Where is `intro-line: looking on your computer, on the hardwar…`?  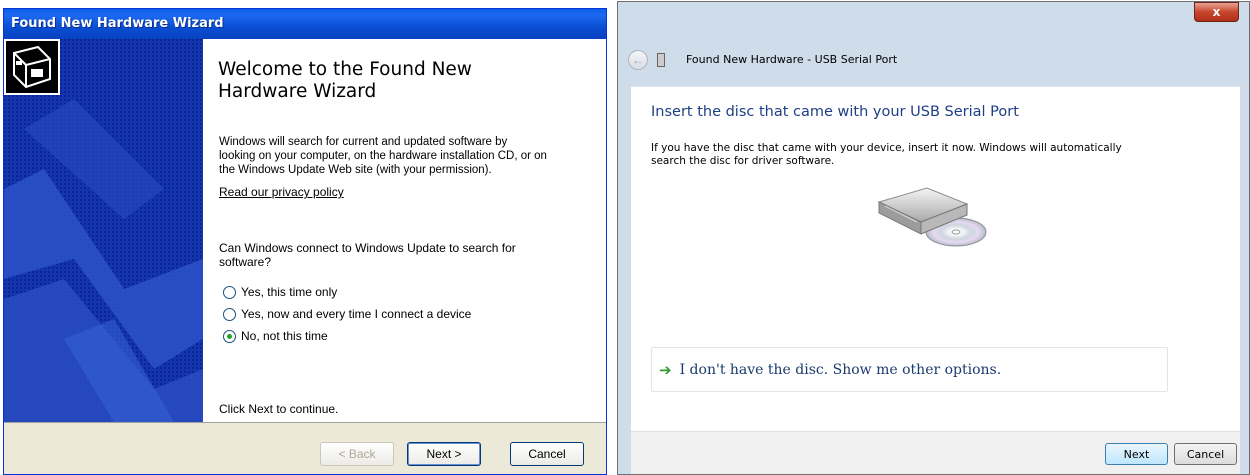
intro-line: looking on your computer, on the hardwar… is located at coordinates (383, 156).